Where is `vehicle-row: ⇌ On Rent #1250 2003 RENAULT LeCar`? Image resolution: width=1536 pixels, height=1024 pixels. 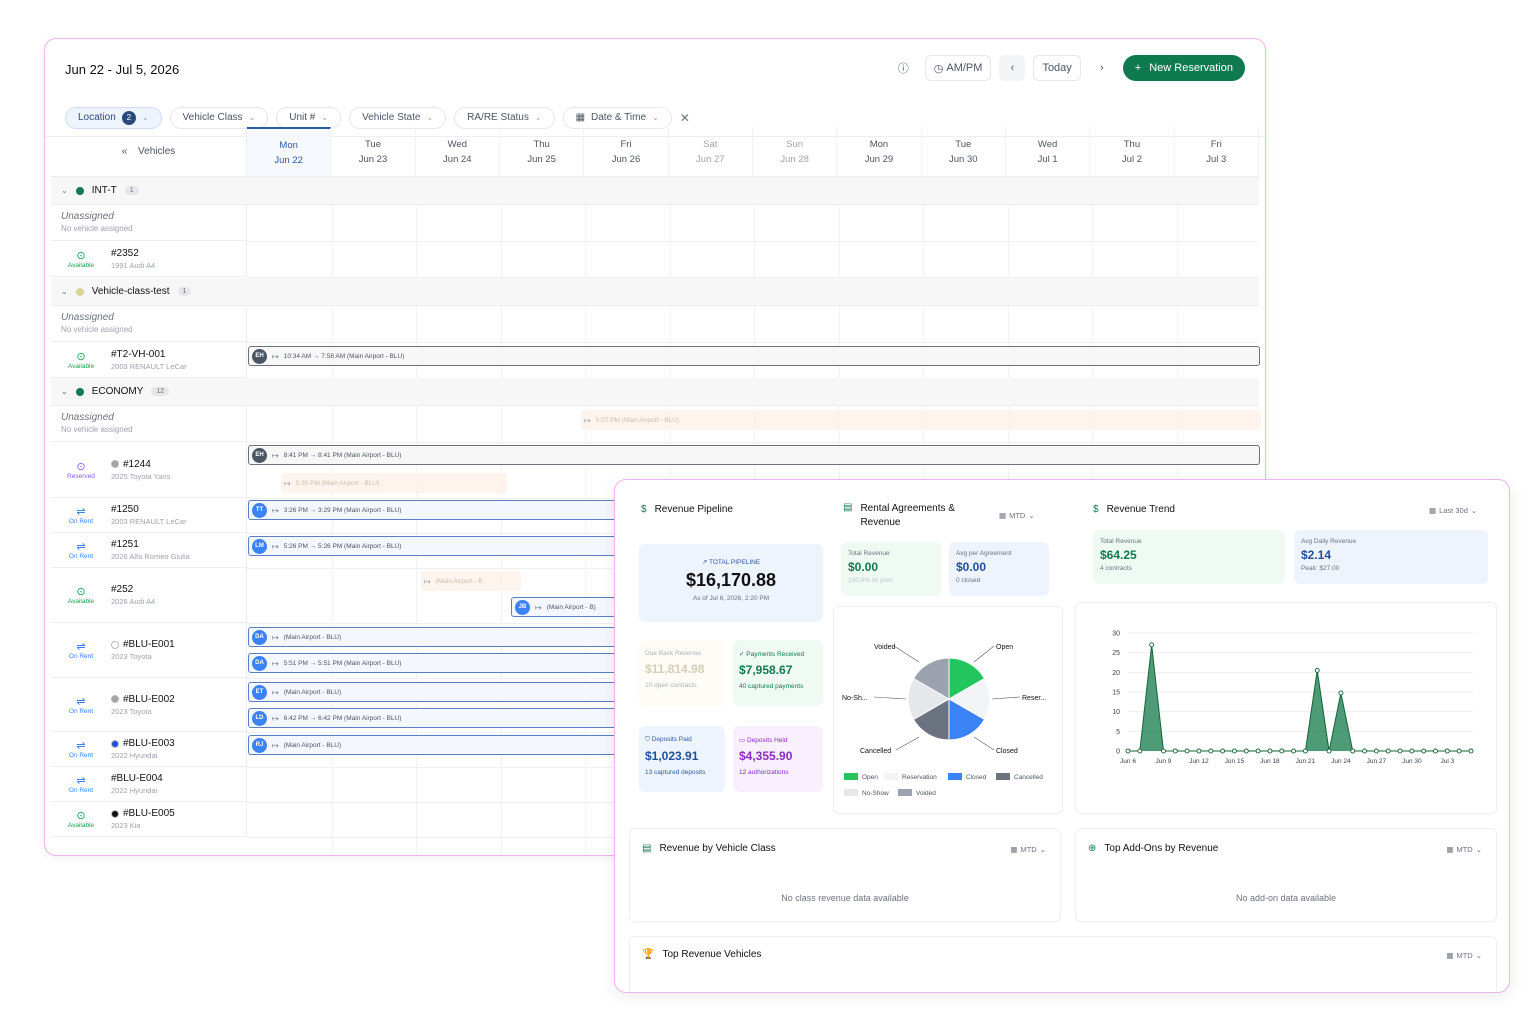
vehicle-row: ⇌ On Rent #1250 2003 RENAULT LeCar is located at coordinates (149, 515).